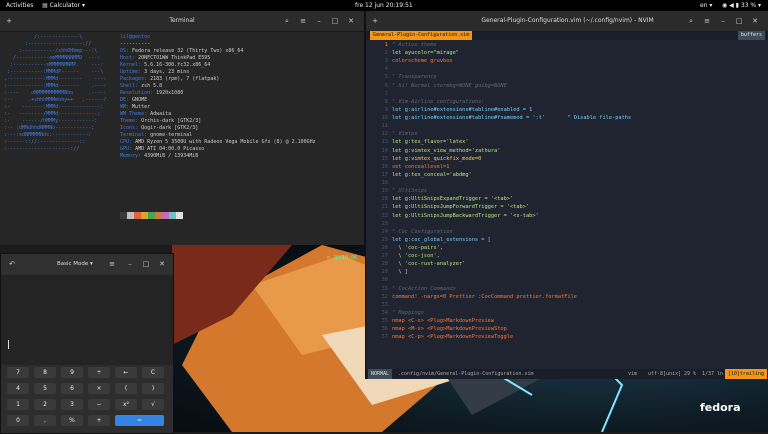  Describe the element at coordinates (63, 5) in the screenshot. I see `app-menu: ▦ Calculator ▾` at that location.